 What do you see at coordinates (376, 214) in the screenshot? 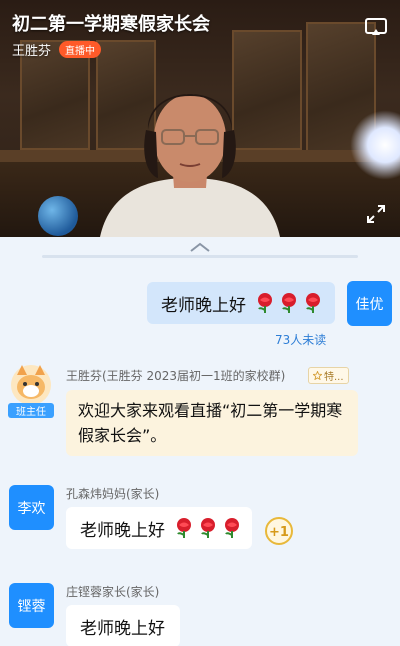
I see `fullscreen-icon` at bounding box center [376, 214].